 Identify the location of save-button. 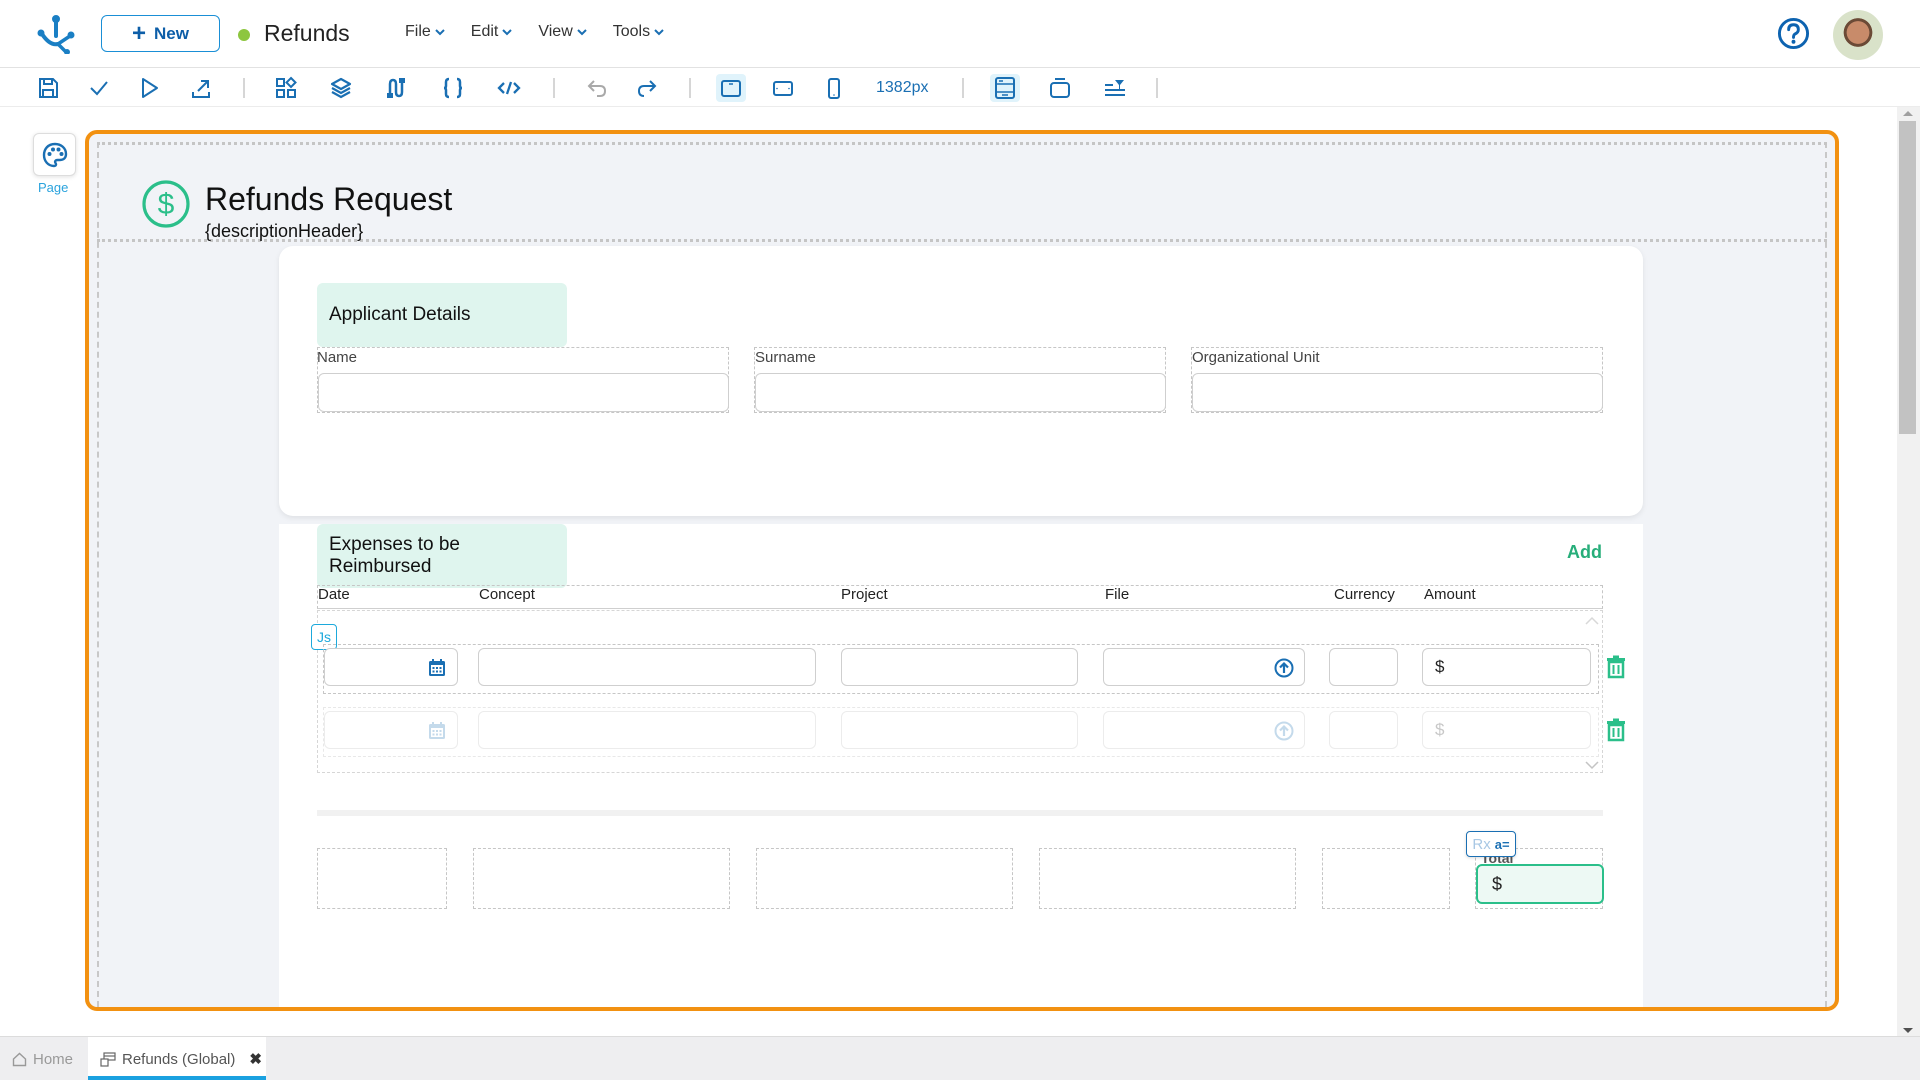
(48, 88).